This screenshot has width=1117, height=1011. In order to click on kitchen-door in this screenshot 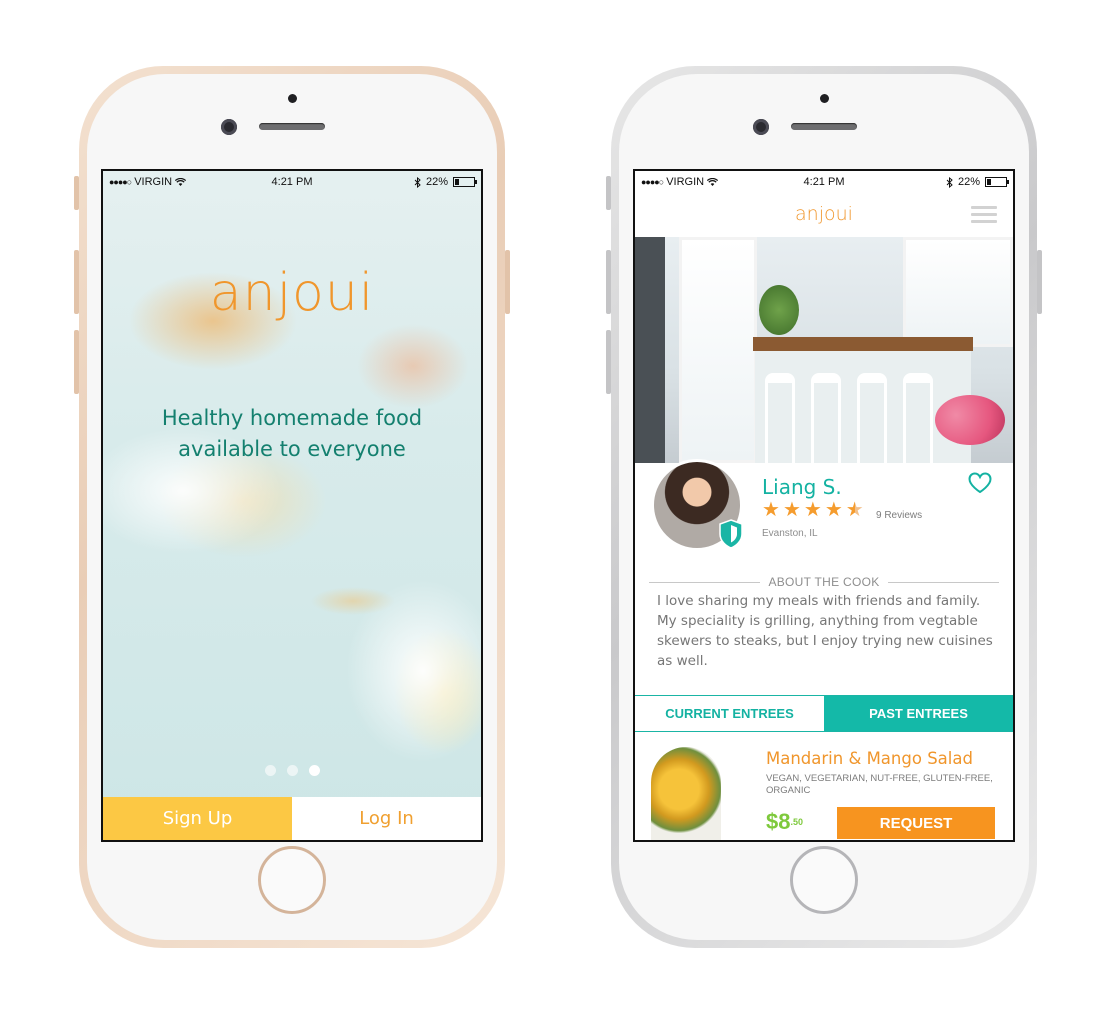, I will do `click(718, 350)`.